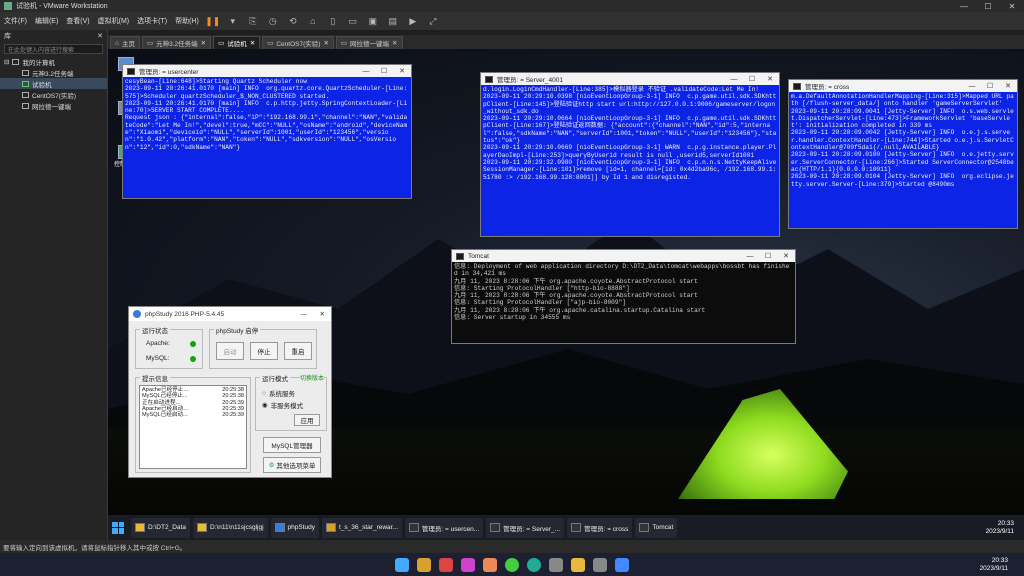 The width and height of the screenshot is (1024, 576). What do you see at coordinates (311, 377) in the screenshot?
I see `switch-version-link: 切换版本` at bounding box center [311, 377].